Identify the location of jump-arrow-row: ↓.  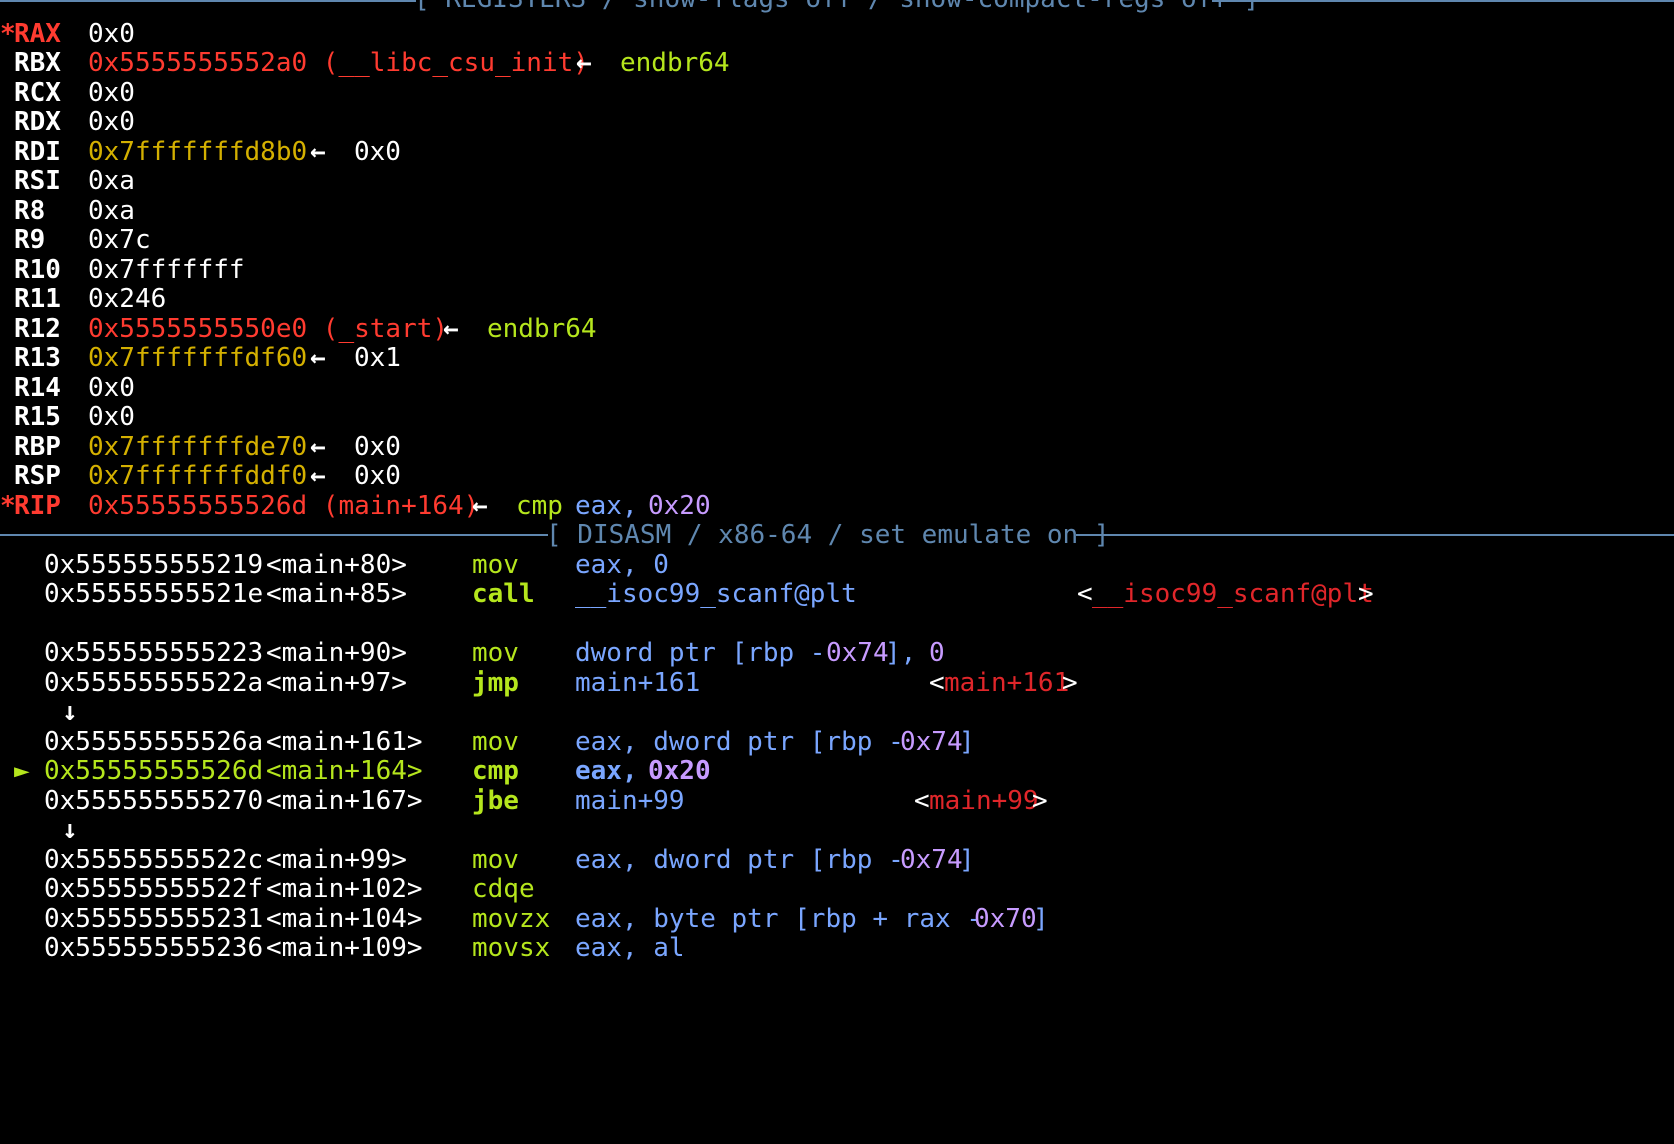
(837, 830).